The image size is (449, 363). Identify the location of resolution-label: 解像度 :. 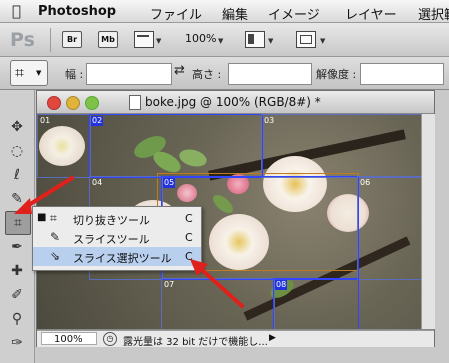
(336, 74).